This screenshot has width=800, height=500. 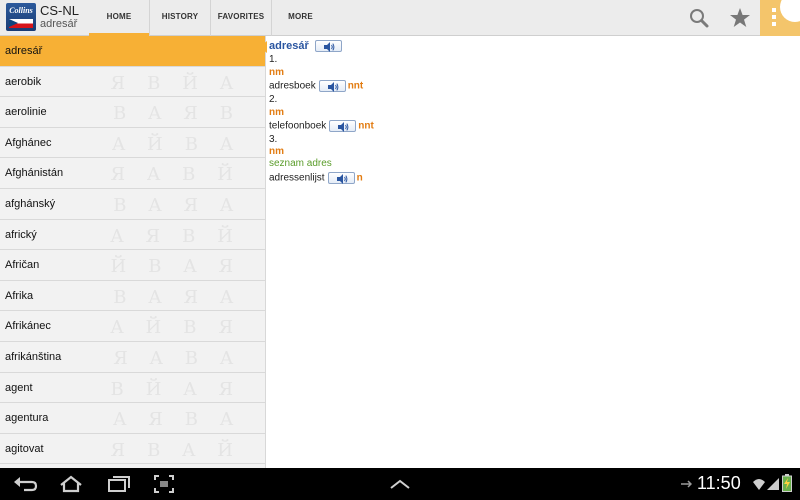 I want to click on app-title: CS-NL, so click(x=60, y=10).